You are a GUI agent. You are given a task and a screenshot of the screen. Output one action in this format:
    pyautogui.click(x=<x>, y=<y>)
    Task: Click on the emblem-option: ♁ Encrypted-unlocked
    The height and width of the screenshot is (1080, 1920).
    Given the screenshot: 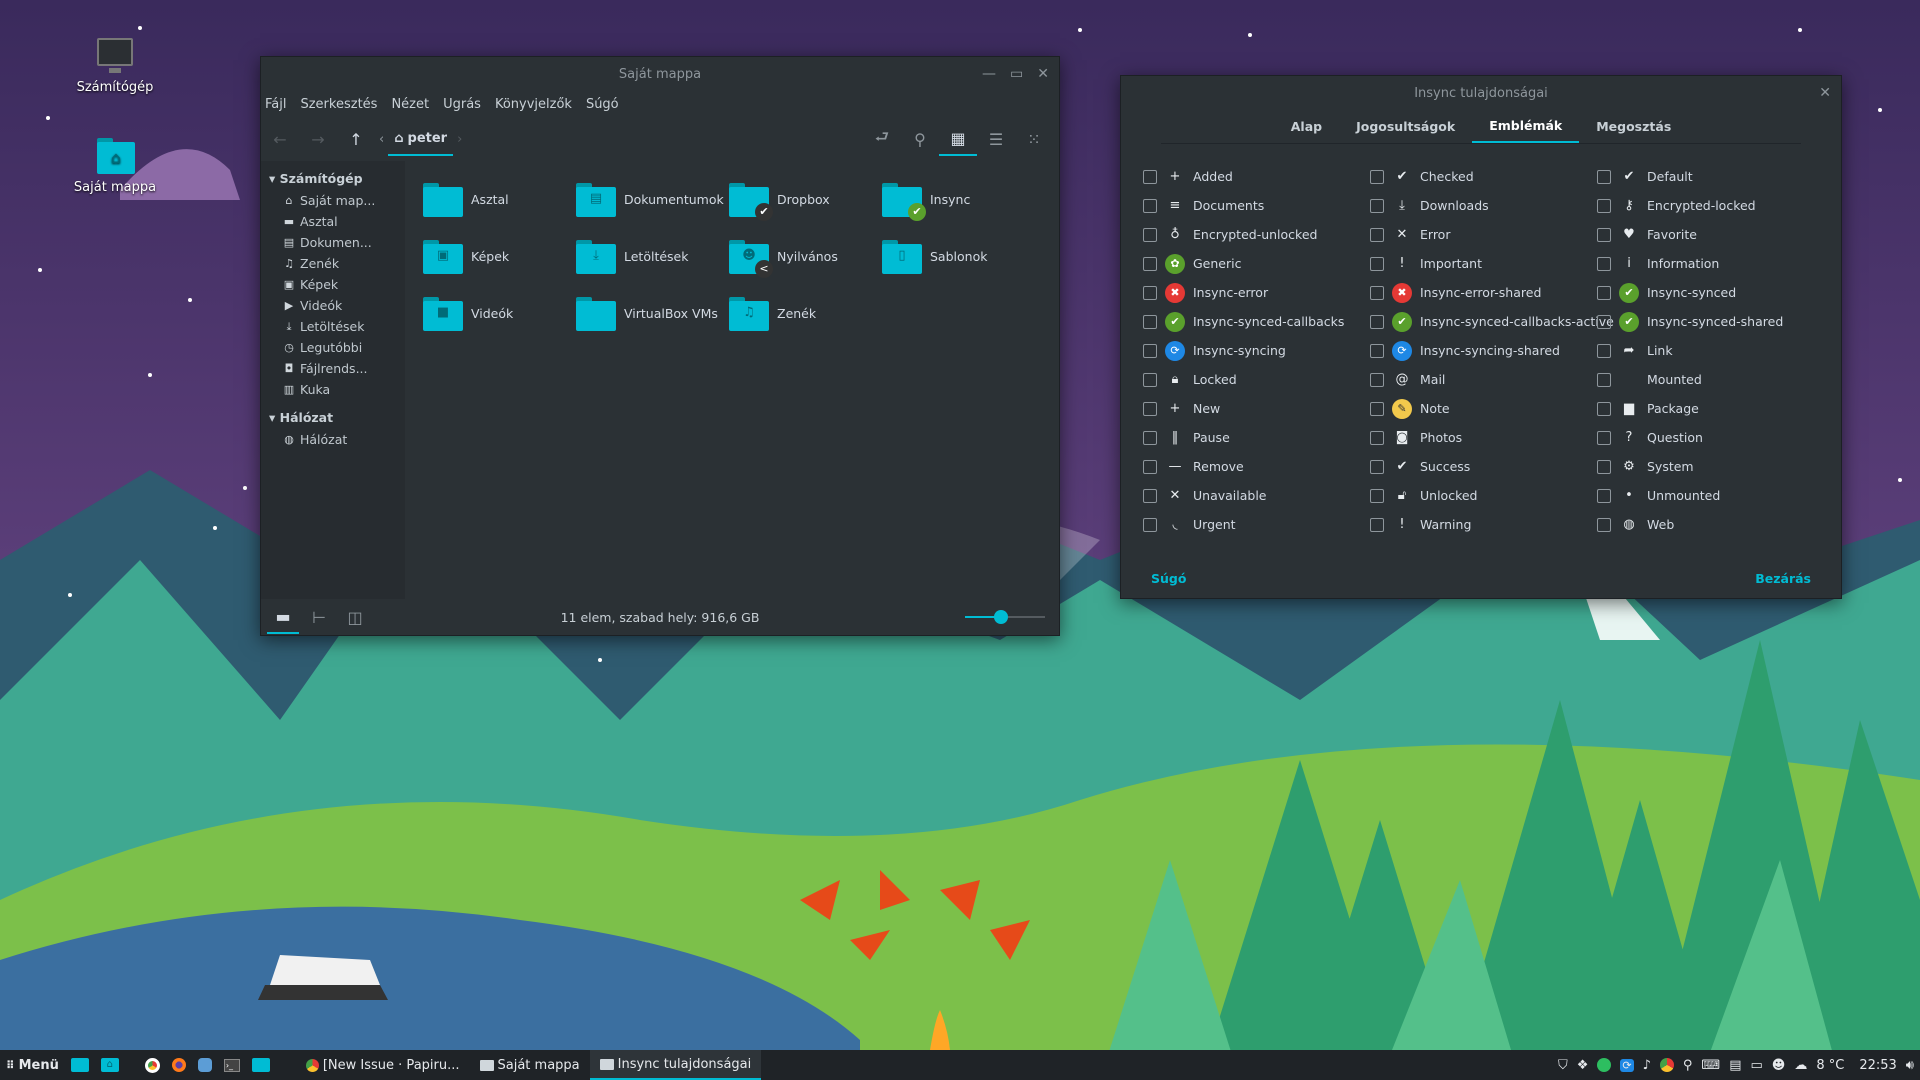 What is the action you would take?
    pyautogui.click(x=1256, y=234)
    